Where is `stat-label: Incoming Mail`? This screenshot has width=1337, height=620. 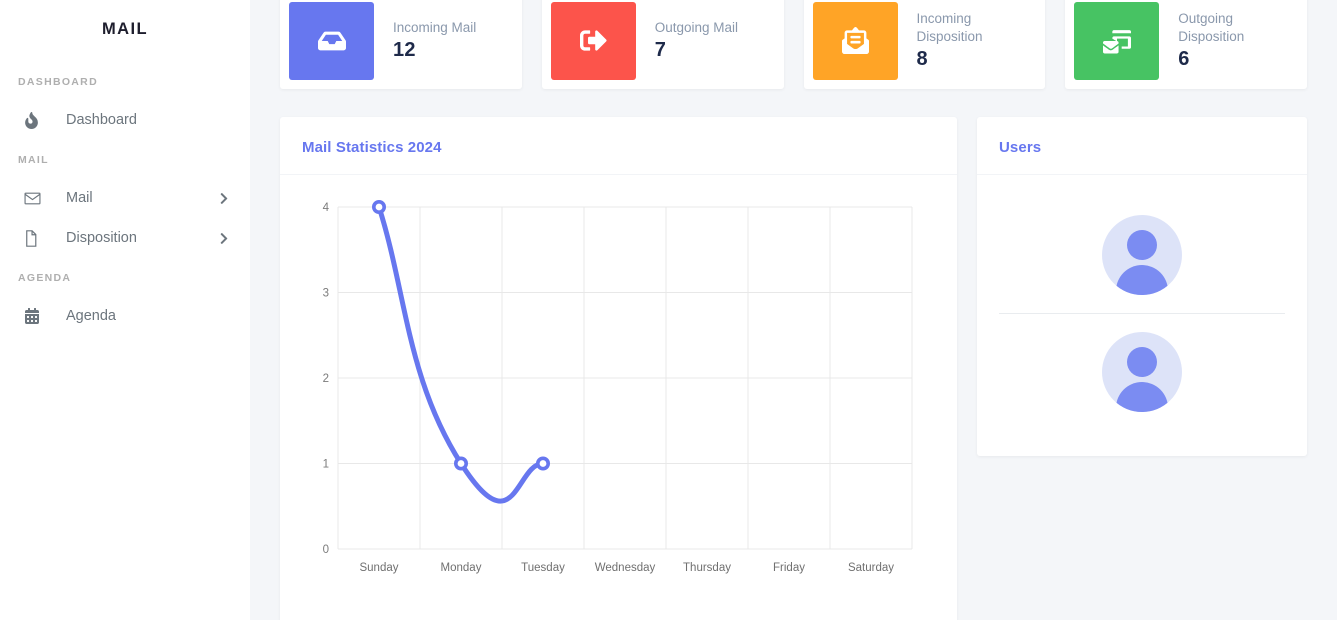 stat-label: Incoming Mail is located at coordinates (435, 27).